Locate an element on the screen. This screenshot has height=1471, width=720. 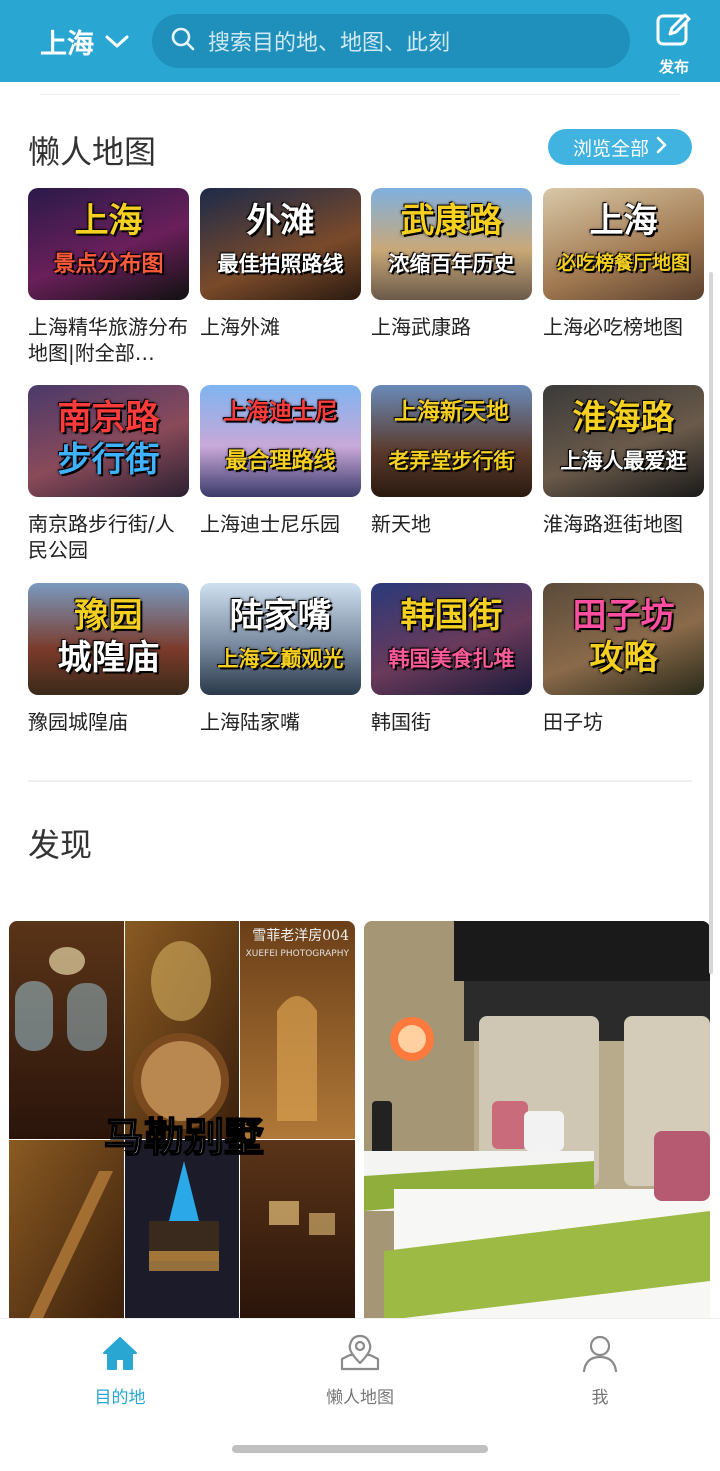
map-card-title: 上海武康路 is located at coordinates (421, 327).